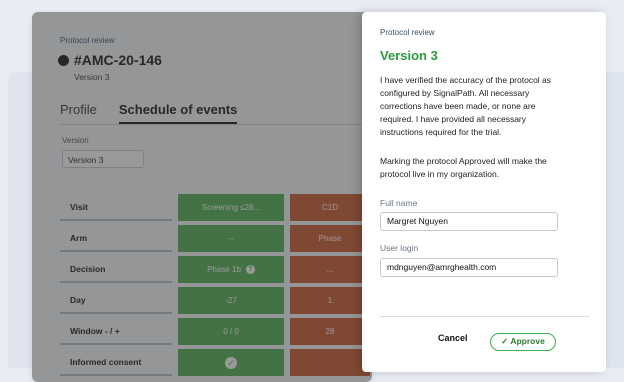 The width and height of the screenshot is (624, 382). What do you see at coordinates (250, 270) in the screenshot?
I see `info-icon: ?` at bounding box center [250, 270].